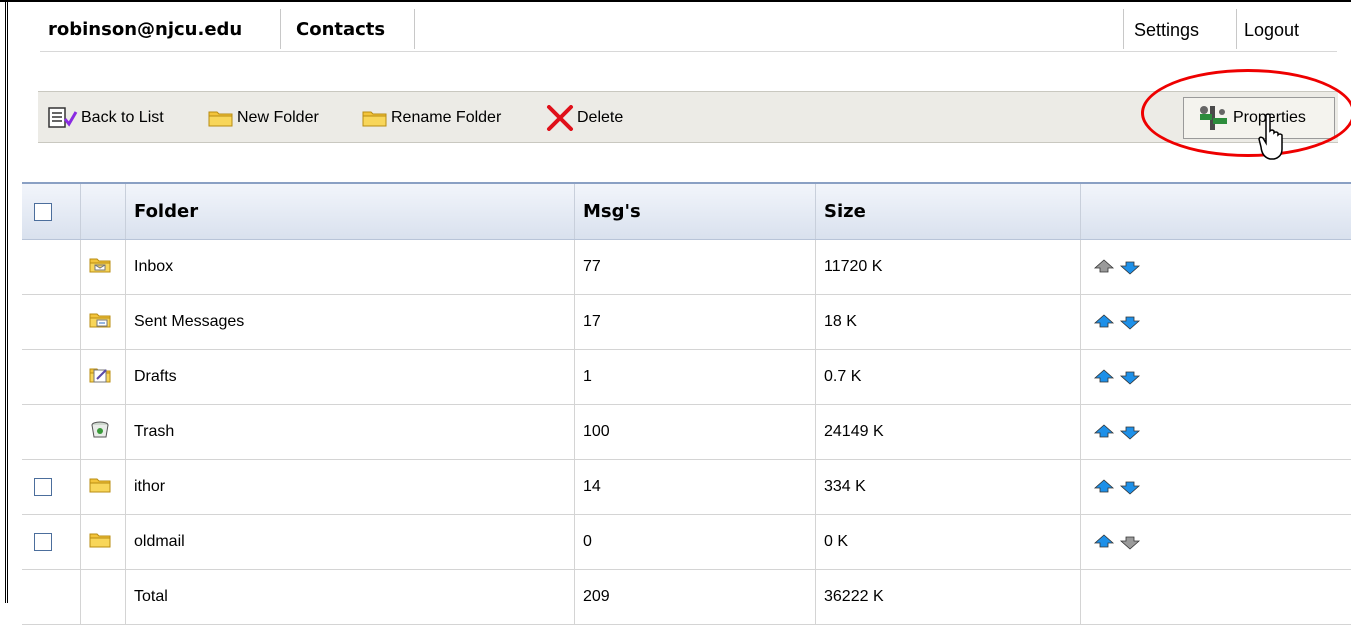  Describe the element at coordinates (103, 211) in the screenshot. I see `icon-column-header` at that location.